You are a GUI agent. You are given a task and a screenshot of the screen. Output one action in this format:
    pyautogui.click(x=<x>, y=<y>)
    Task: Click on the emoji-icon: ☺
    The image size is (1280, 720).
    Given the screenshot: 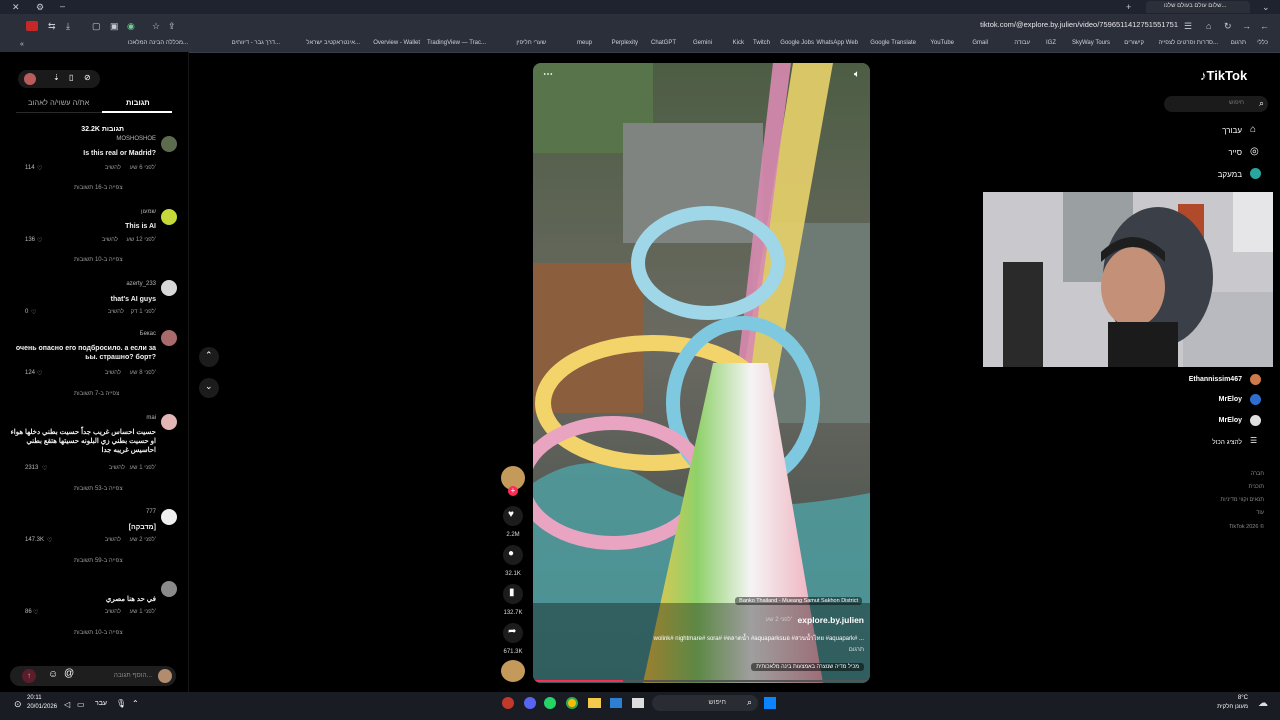 What is the action you would take?
    pyautogui.click(x=53, y=674)
    